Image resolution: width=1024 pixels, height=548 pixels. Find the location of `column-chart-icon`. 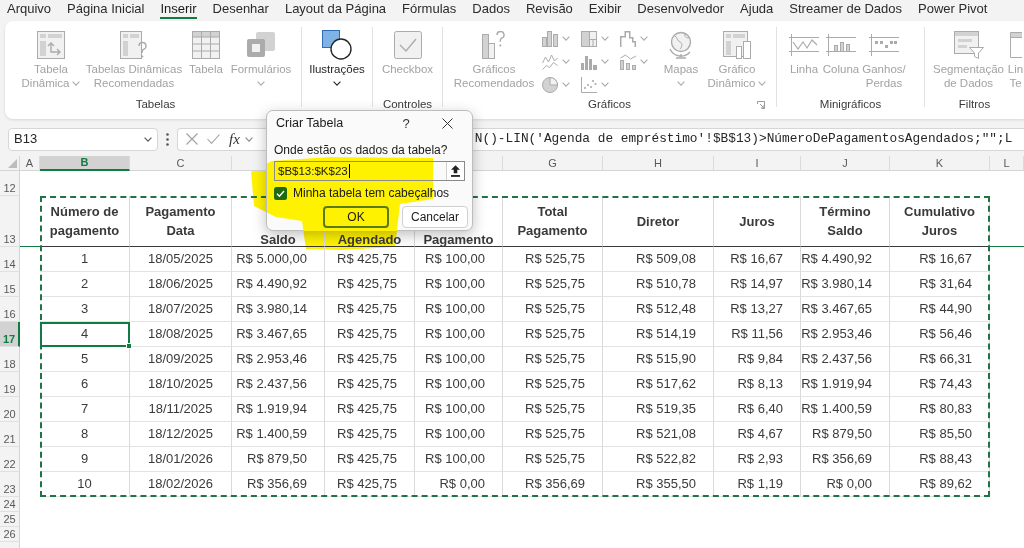

column-chart-icon is located at coordinates (841, 44).